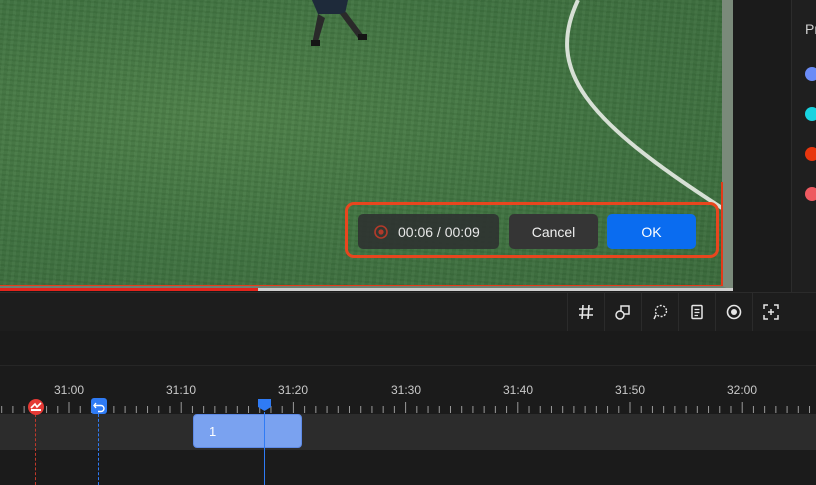 This screenshot has width=816, height=485. I want to click on toolbar, so click(408, 312).